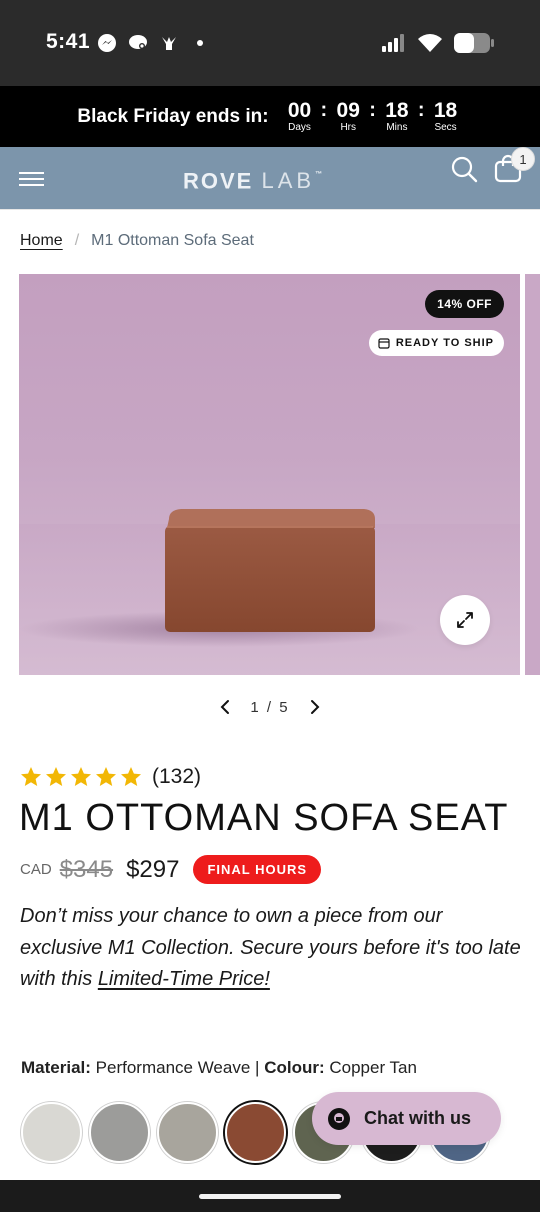  Describe the element at coordinates (394, 45) in the screenshot. I see `signal-icon` at that location.